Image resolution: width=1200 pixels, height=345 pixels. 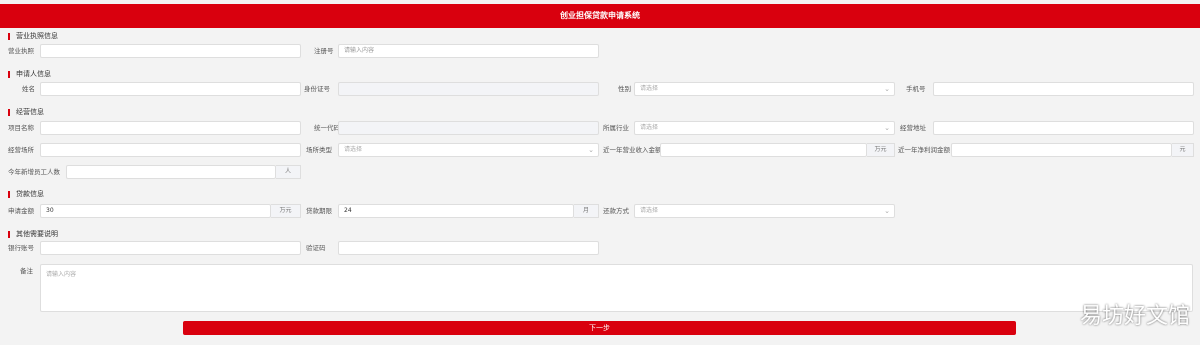 I want to click on address-label: 经营地址, so click(x=913, y=128).